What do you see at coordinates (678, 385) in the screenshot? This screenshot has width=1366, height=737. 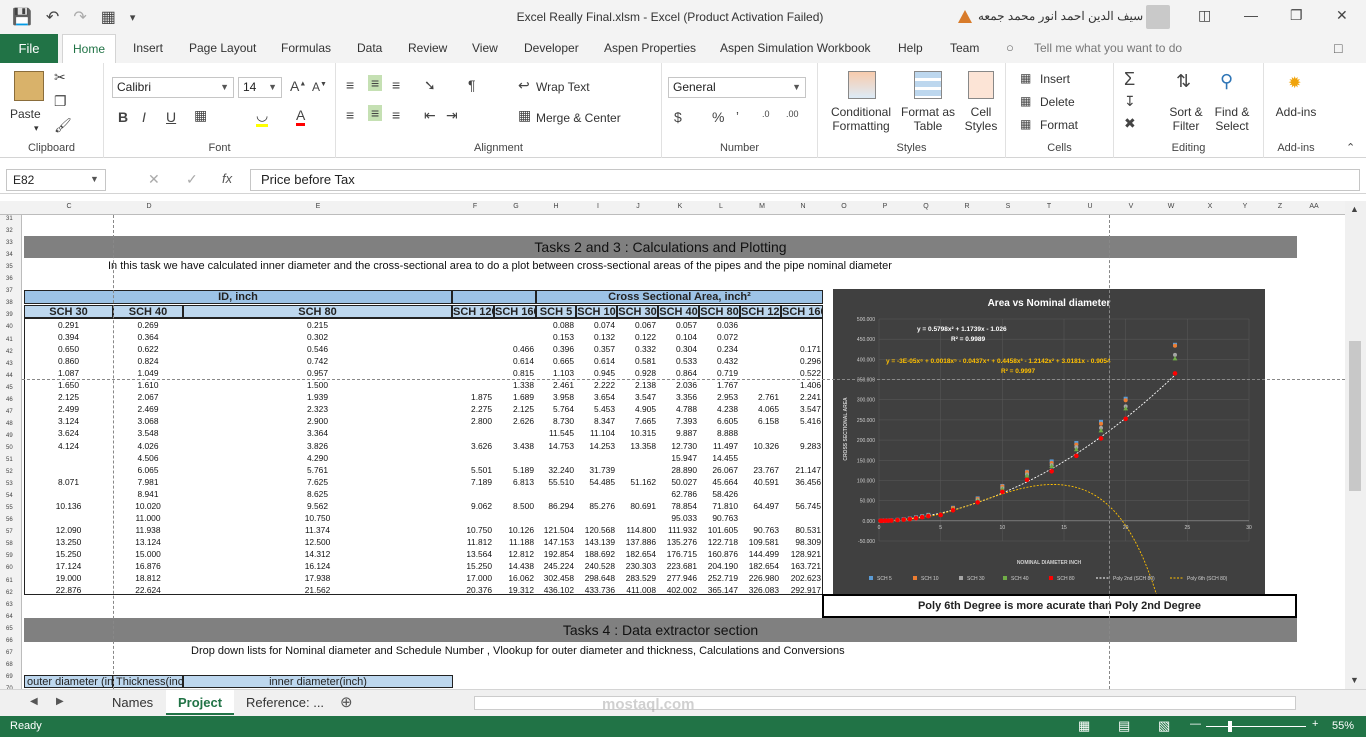 I see `table-cell: 2.036` at bounding box center [678, 385].